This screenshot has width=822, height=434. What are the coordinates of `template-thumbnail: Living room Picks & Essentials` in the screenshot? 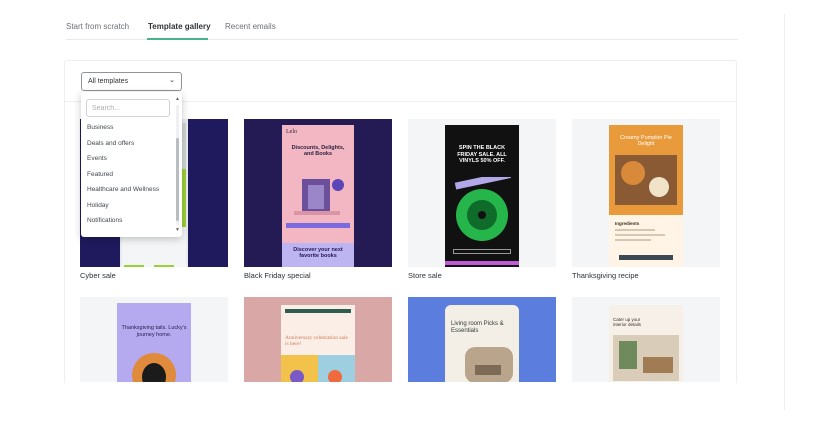 It's located at (482, 339).